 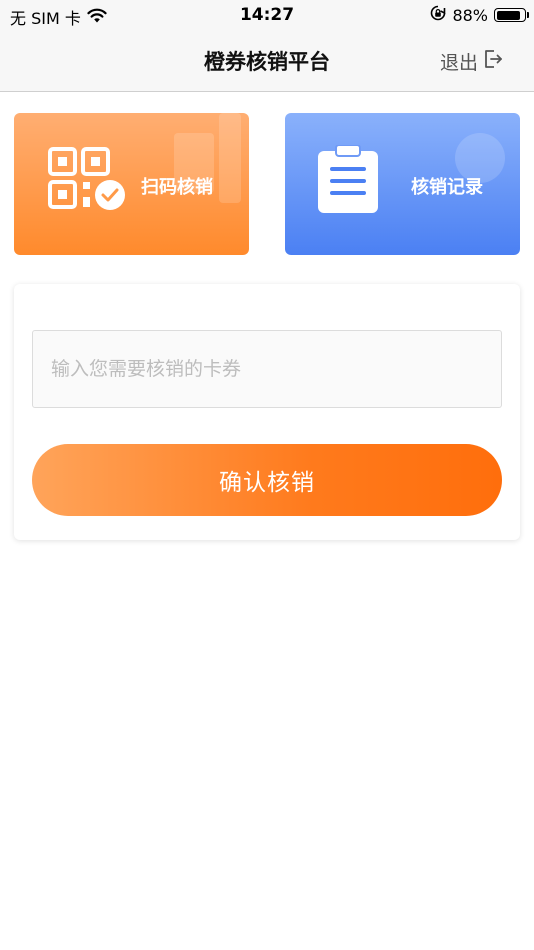 I want to click on logout-label: 退出, so click(x=458, y=63).